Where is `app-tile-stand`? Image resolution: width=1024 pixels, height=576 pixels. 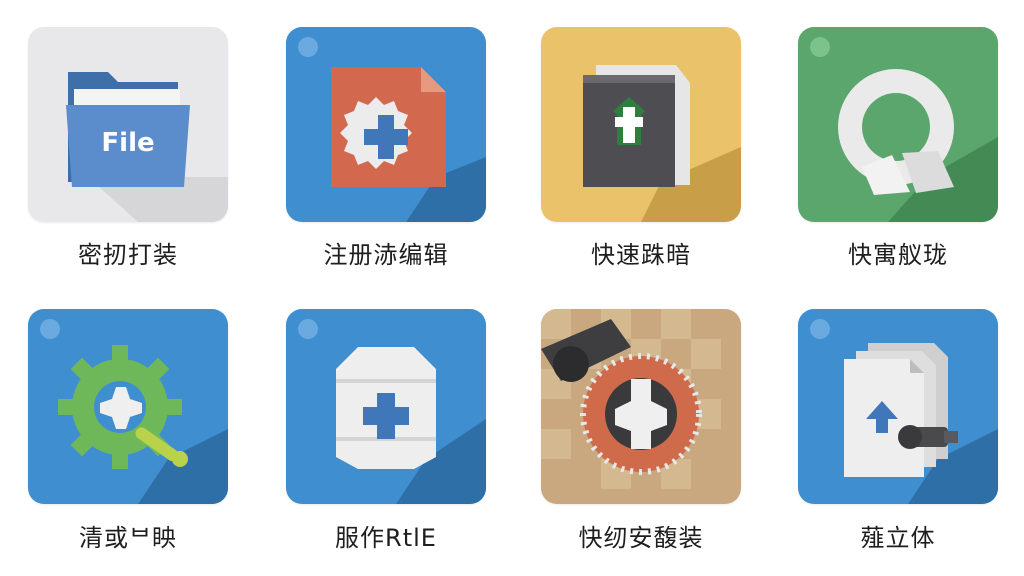 app-tile-stand is located at coordinates (898, 406).